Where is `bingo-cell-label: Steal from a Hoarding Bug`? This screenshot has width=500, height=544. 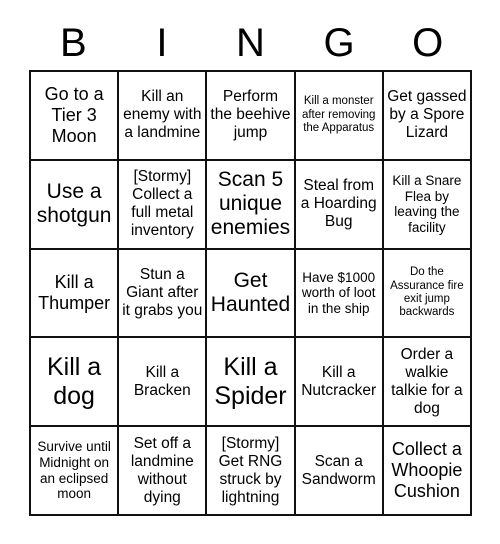
bingo-cell-label: Steal from a Hoarding Bug is located at coordinates (338, 204).